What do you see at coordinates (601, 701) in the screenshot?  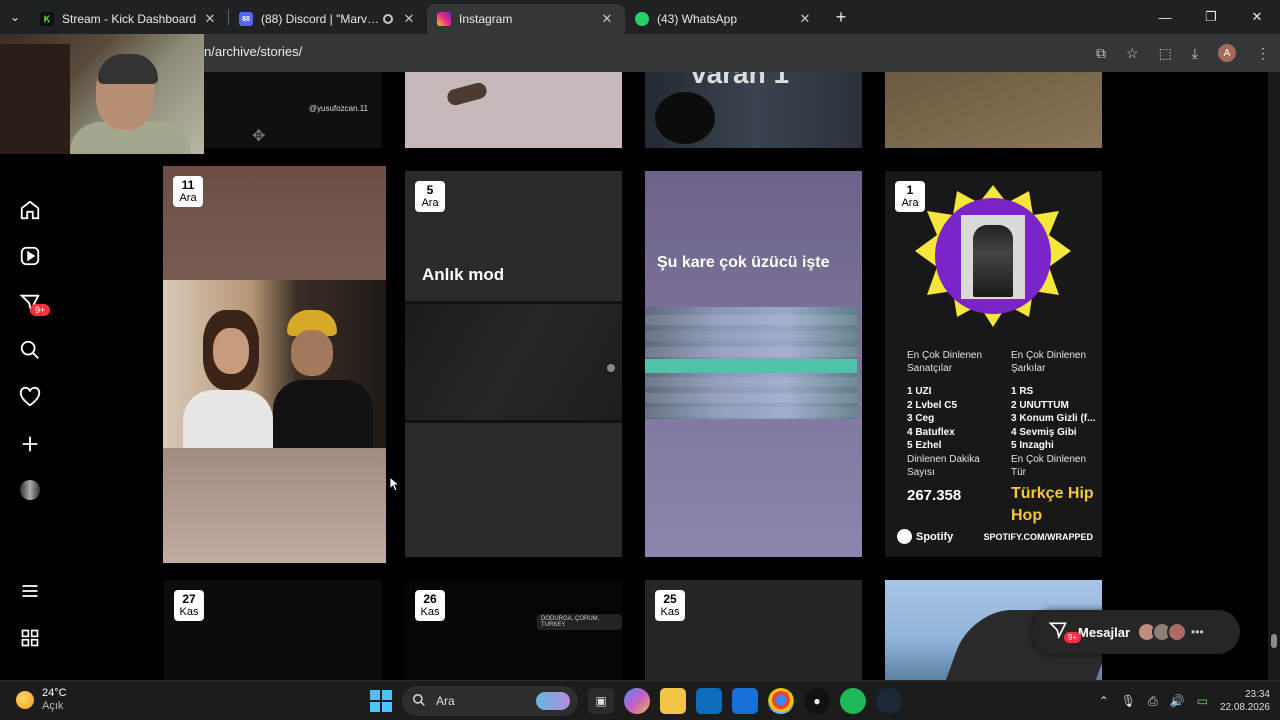 I see `task-view-icon: ▣` at bounding box center [601, 701].